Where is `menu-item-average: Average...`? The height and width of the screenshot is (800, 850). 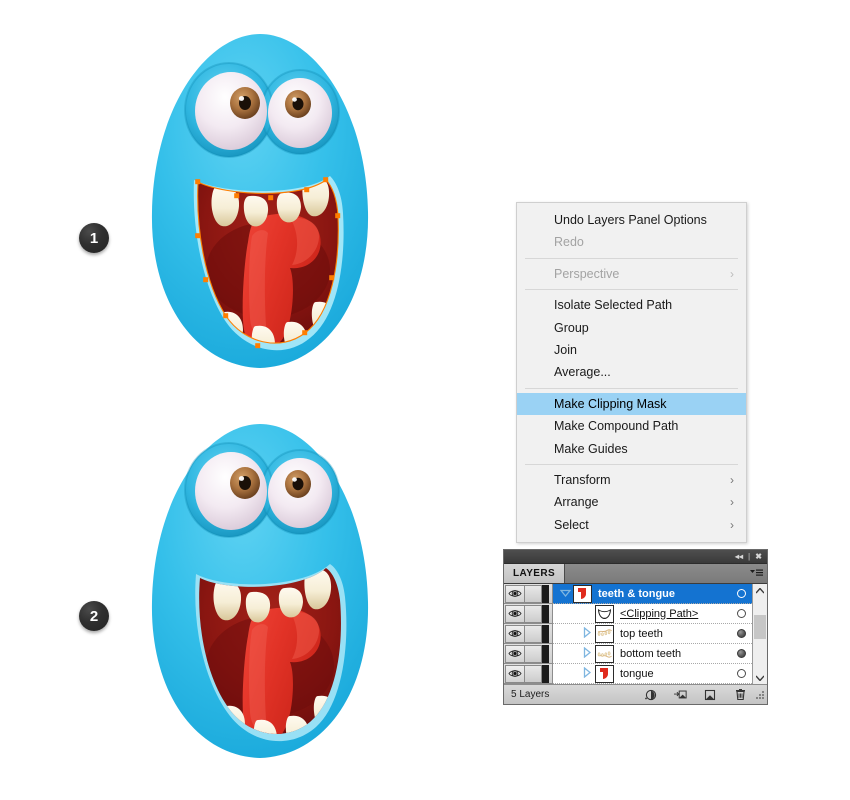 menu-item-average: Average... is located at coordinates (631, 372).